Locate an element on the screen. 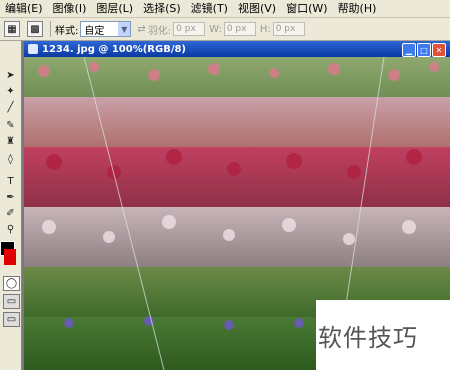 The width and height of the screenshot is (450, 370). eyedropper-icon: ✐ is located at coordinates (10, 213).